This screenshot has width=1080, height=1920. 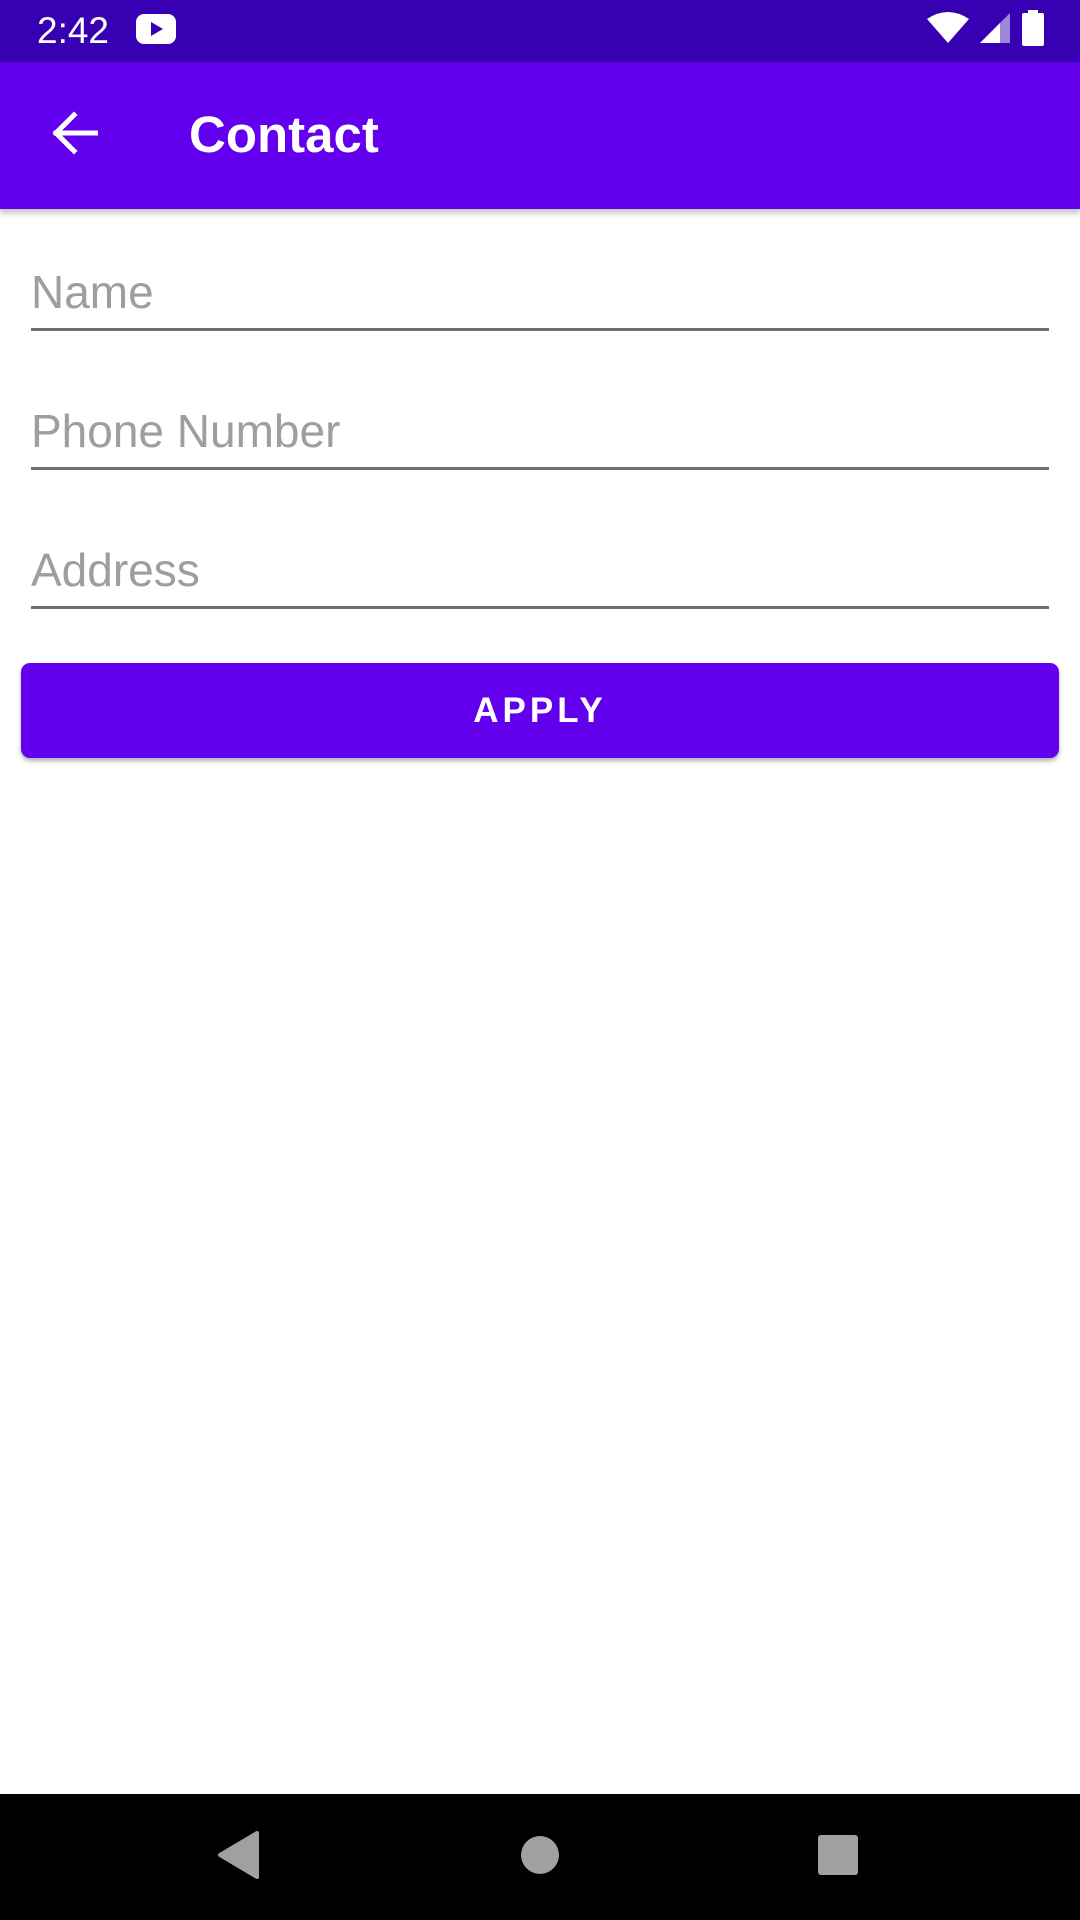 I want to click on status-bar: 2:42, so click(x=540, y=31).